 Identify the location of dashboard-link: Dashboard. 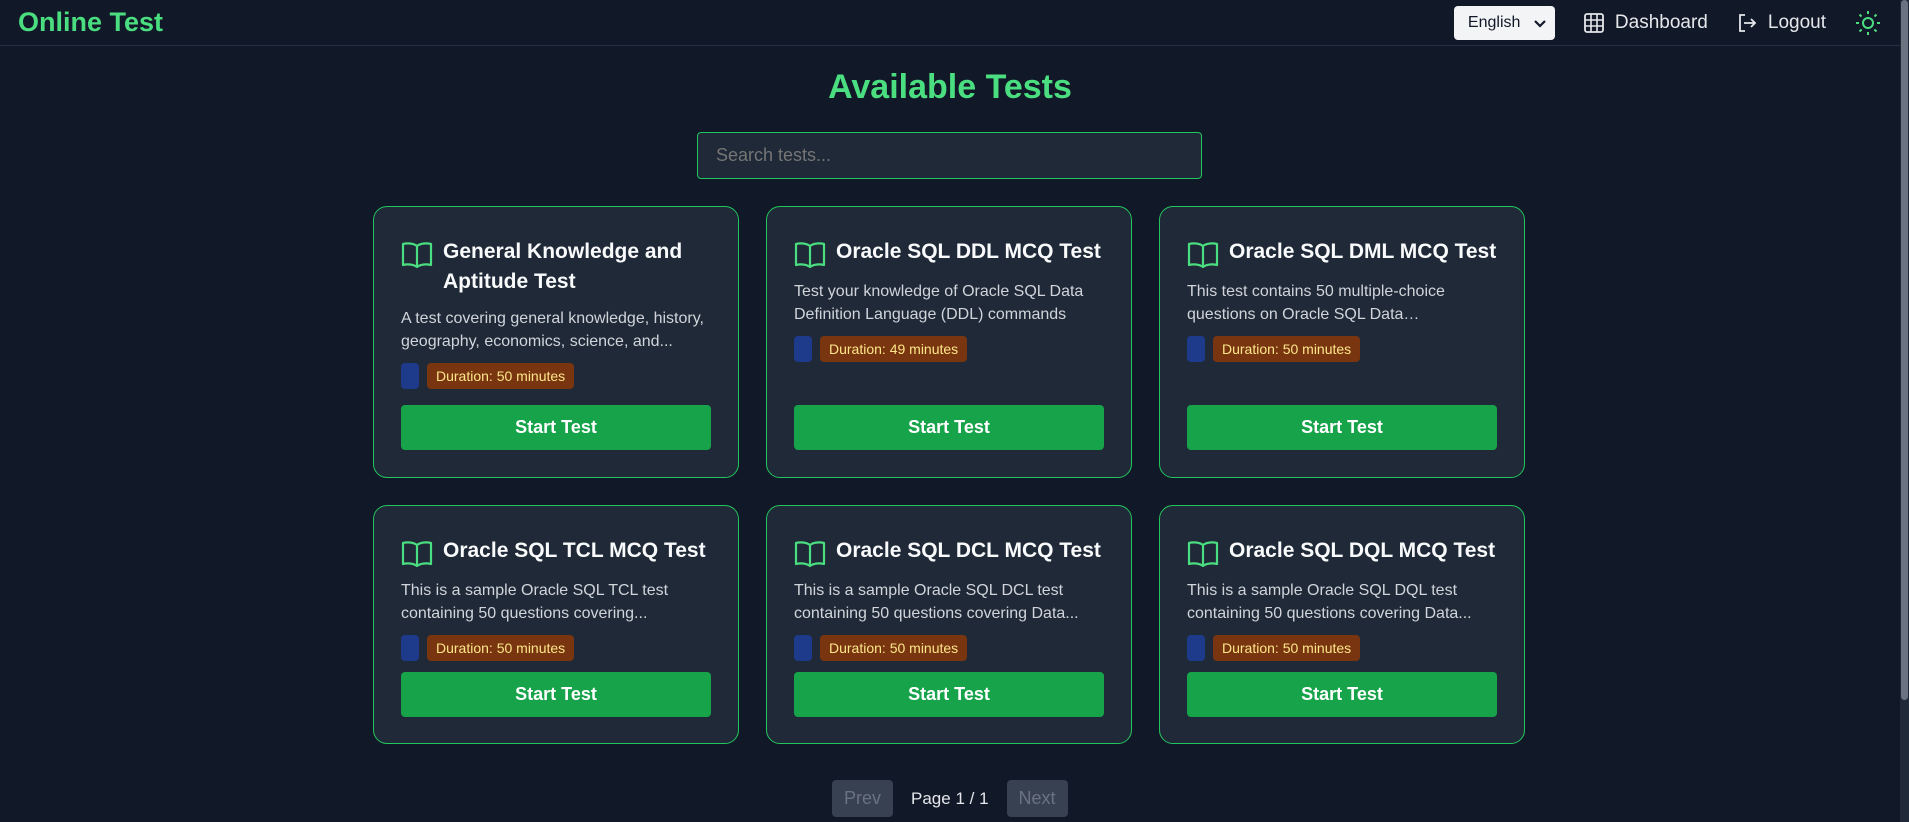
(1645, 23).